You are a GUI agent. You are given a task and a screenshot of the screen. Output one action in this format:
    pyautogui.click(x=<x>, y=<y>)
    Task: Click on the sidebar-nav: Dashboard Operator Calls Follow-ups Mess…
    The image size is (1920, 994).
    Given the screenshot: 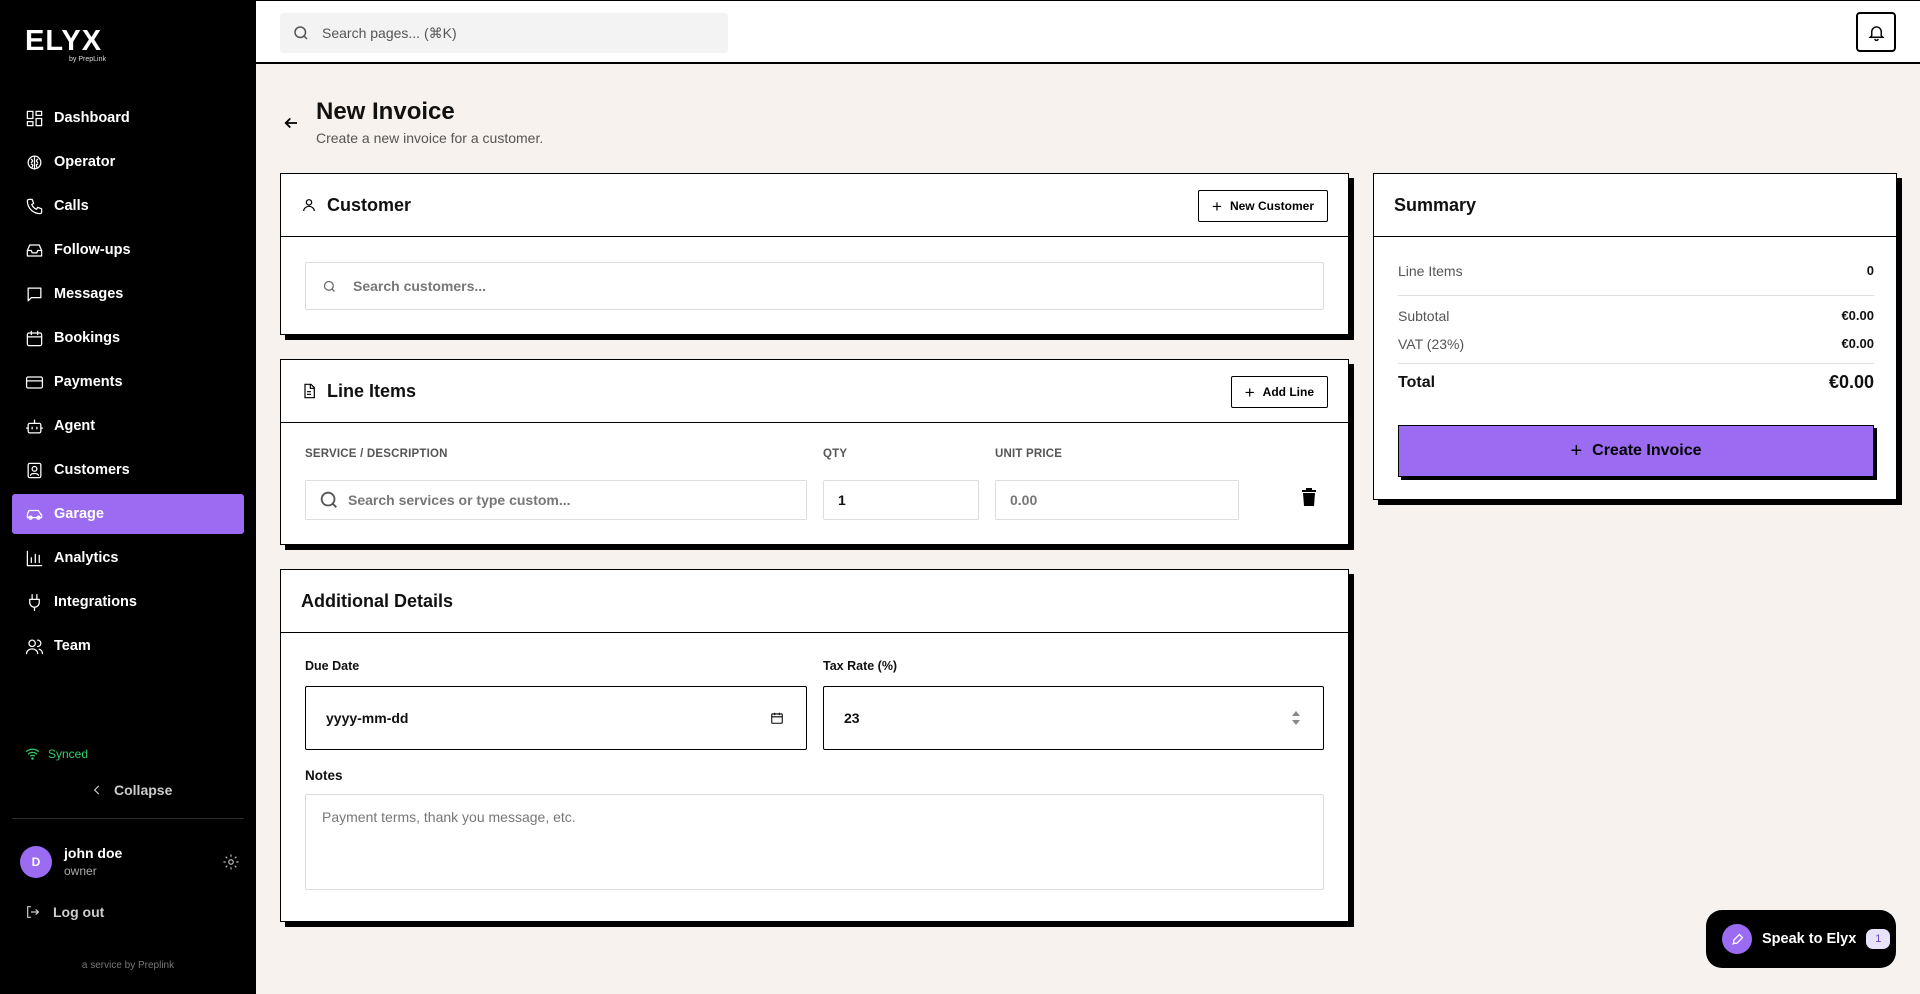 What is the action you would take?
    pyautogui.click(x=128, y=384)
    